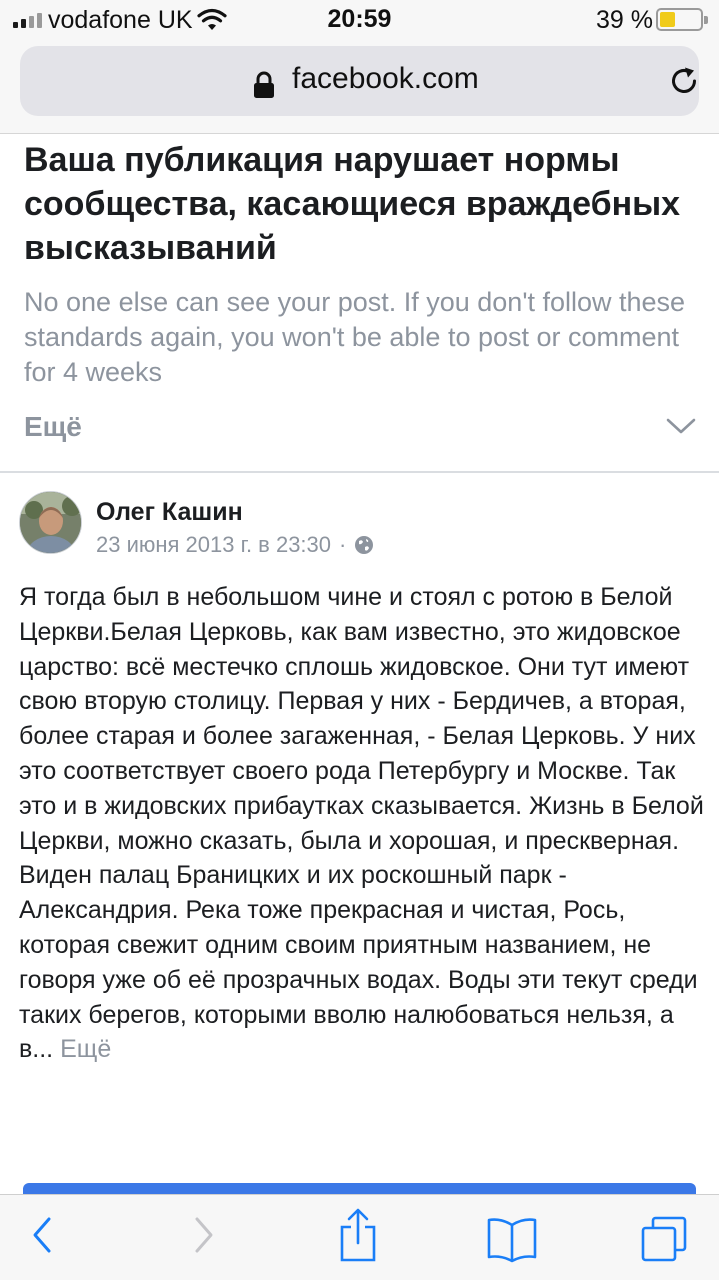 This screenshot has width=719, height=1280. What do you see at coordinates (359, 20) in the screenshot?
I see `status-bar: vodafone UK 20:59 39 %` at bounding box center [359, 20].